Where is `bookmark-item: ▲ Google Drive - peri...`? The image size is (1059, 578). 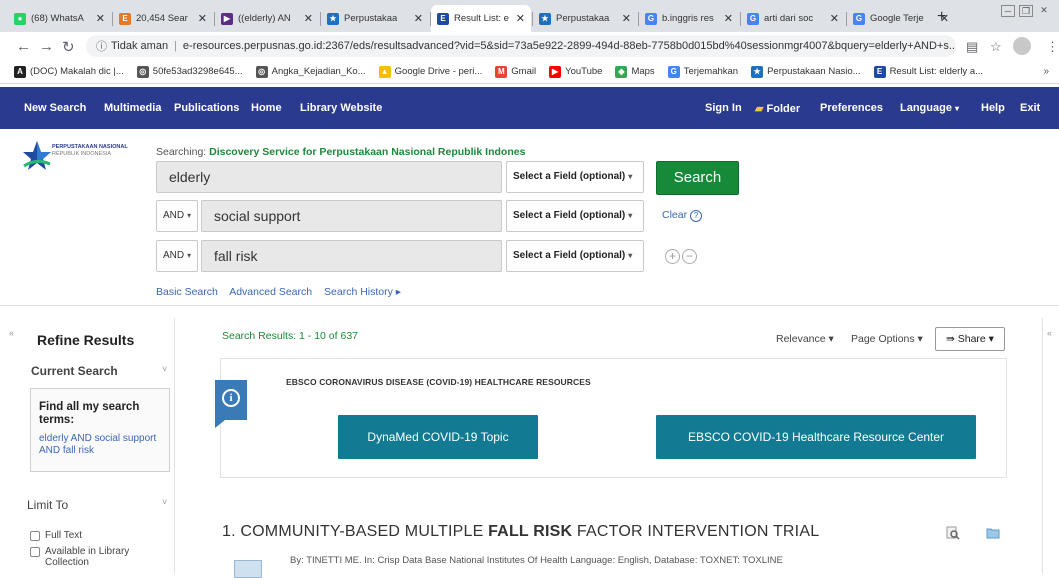
bookmark-item: ▲ Google Drive - peri... is located at coordinates (430, 71).